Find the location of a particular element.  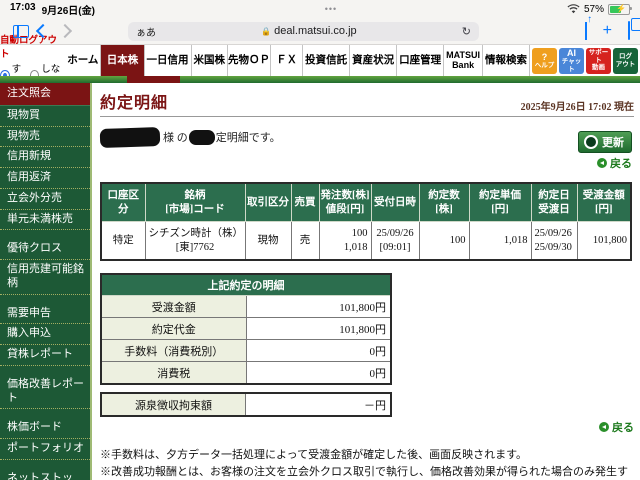

owner-line-end: 定明細です。 is located at coordinates (248, 138).